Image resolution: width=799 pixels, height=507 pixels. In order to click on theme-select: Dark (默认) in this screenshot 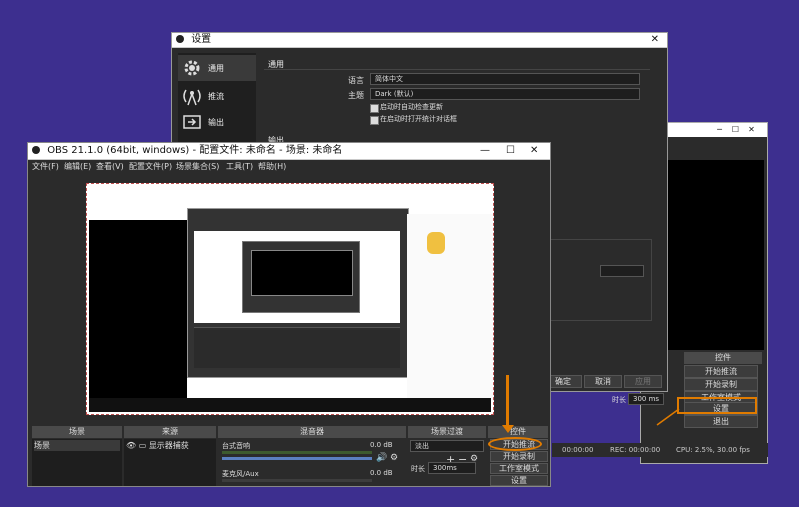, I will do `click(505, 94)`.